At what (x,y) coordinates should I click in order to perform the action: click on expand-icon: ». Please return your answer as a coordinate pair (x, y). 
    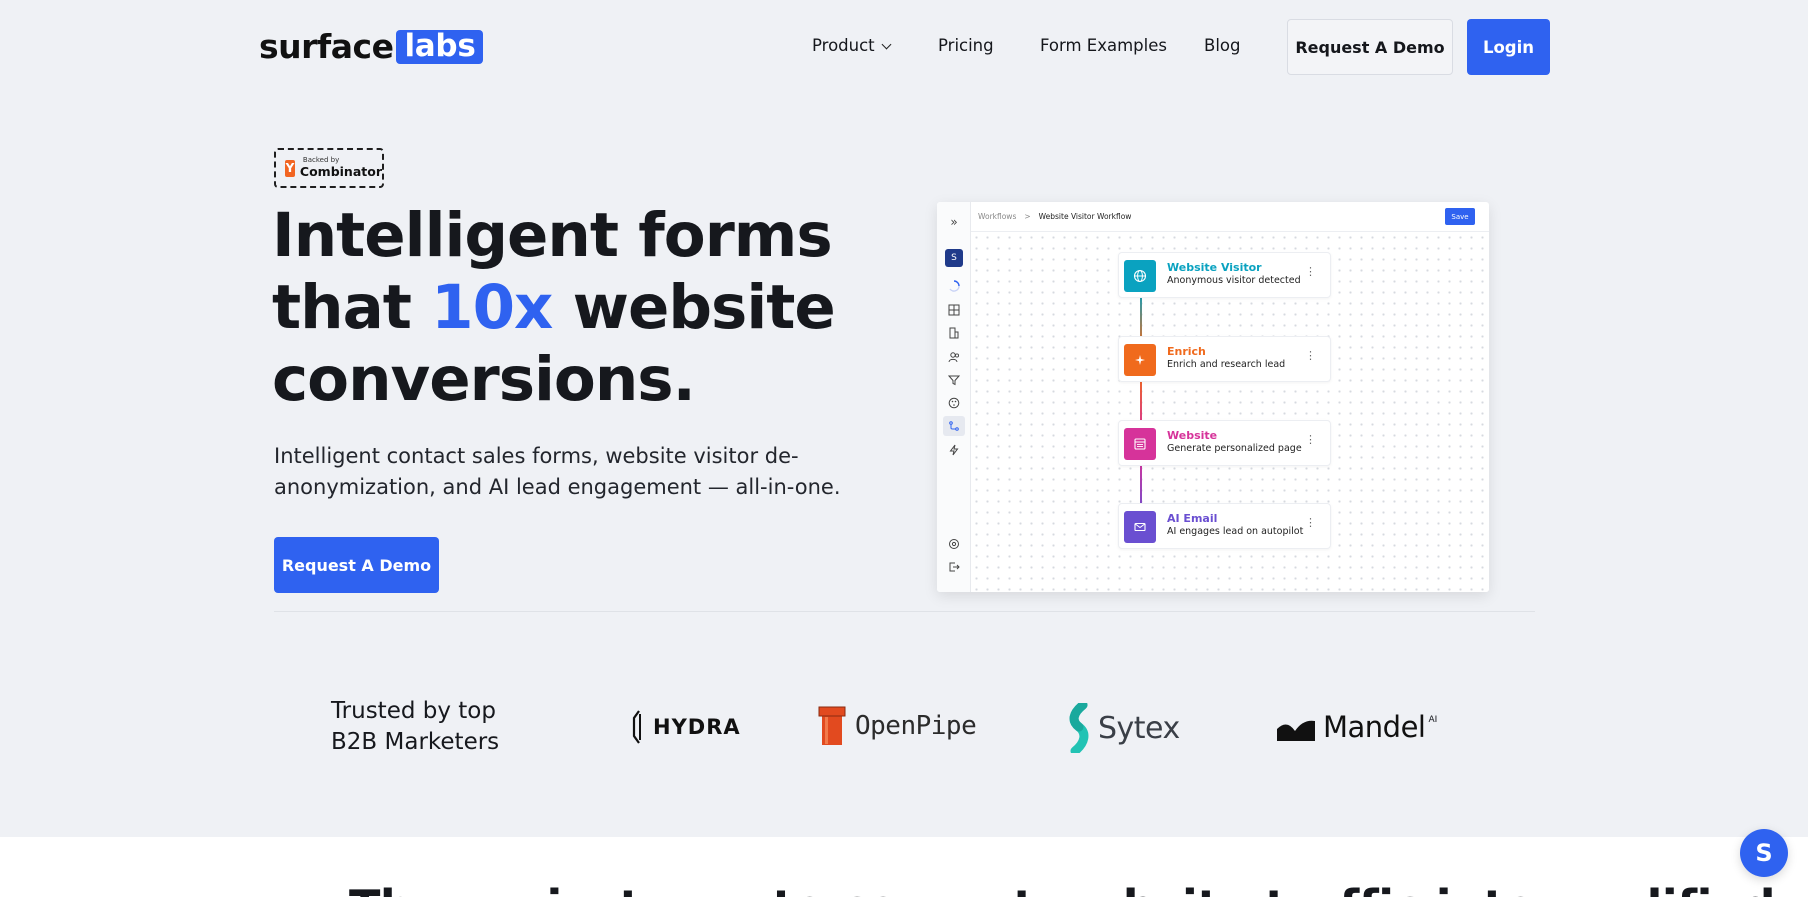
    Looking at the image, I should click on (954, 222).